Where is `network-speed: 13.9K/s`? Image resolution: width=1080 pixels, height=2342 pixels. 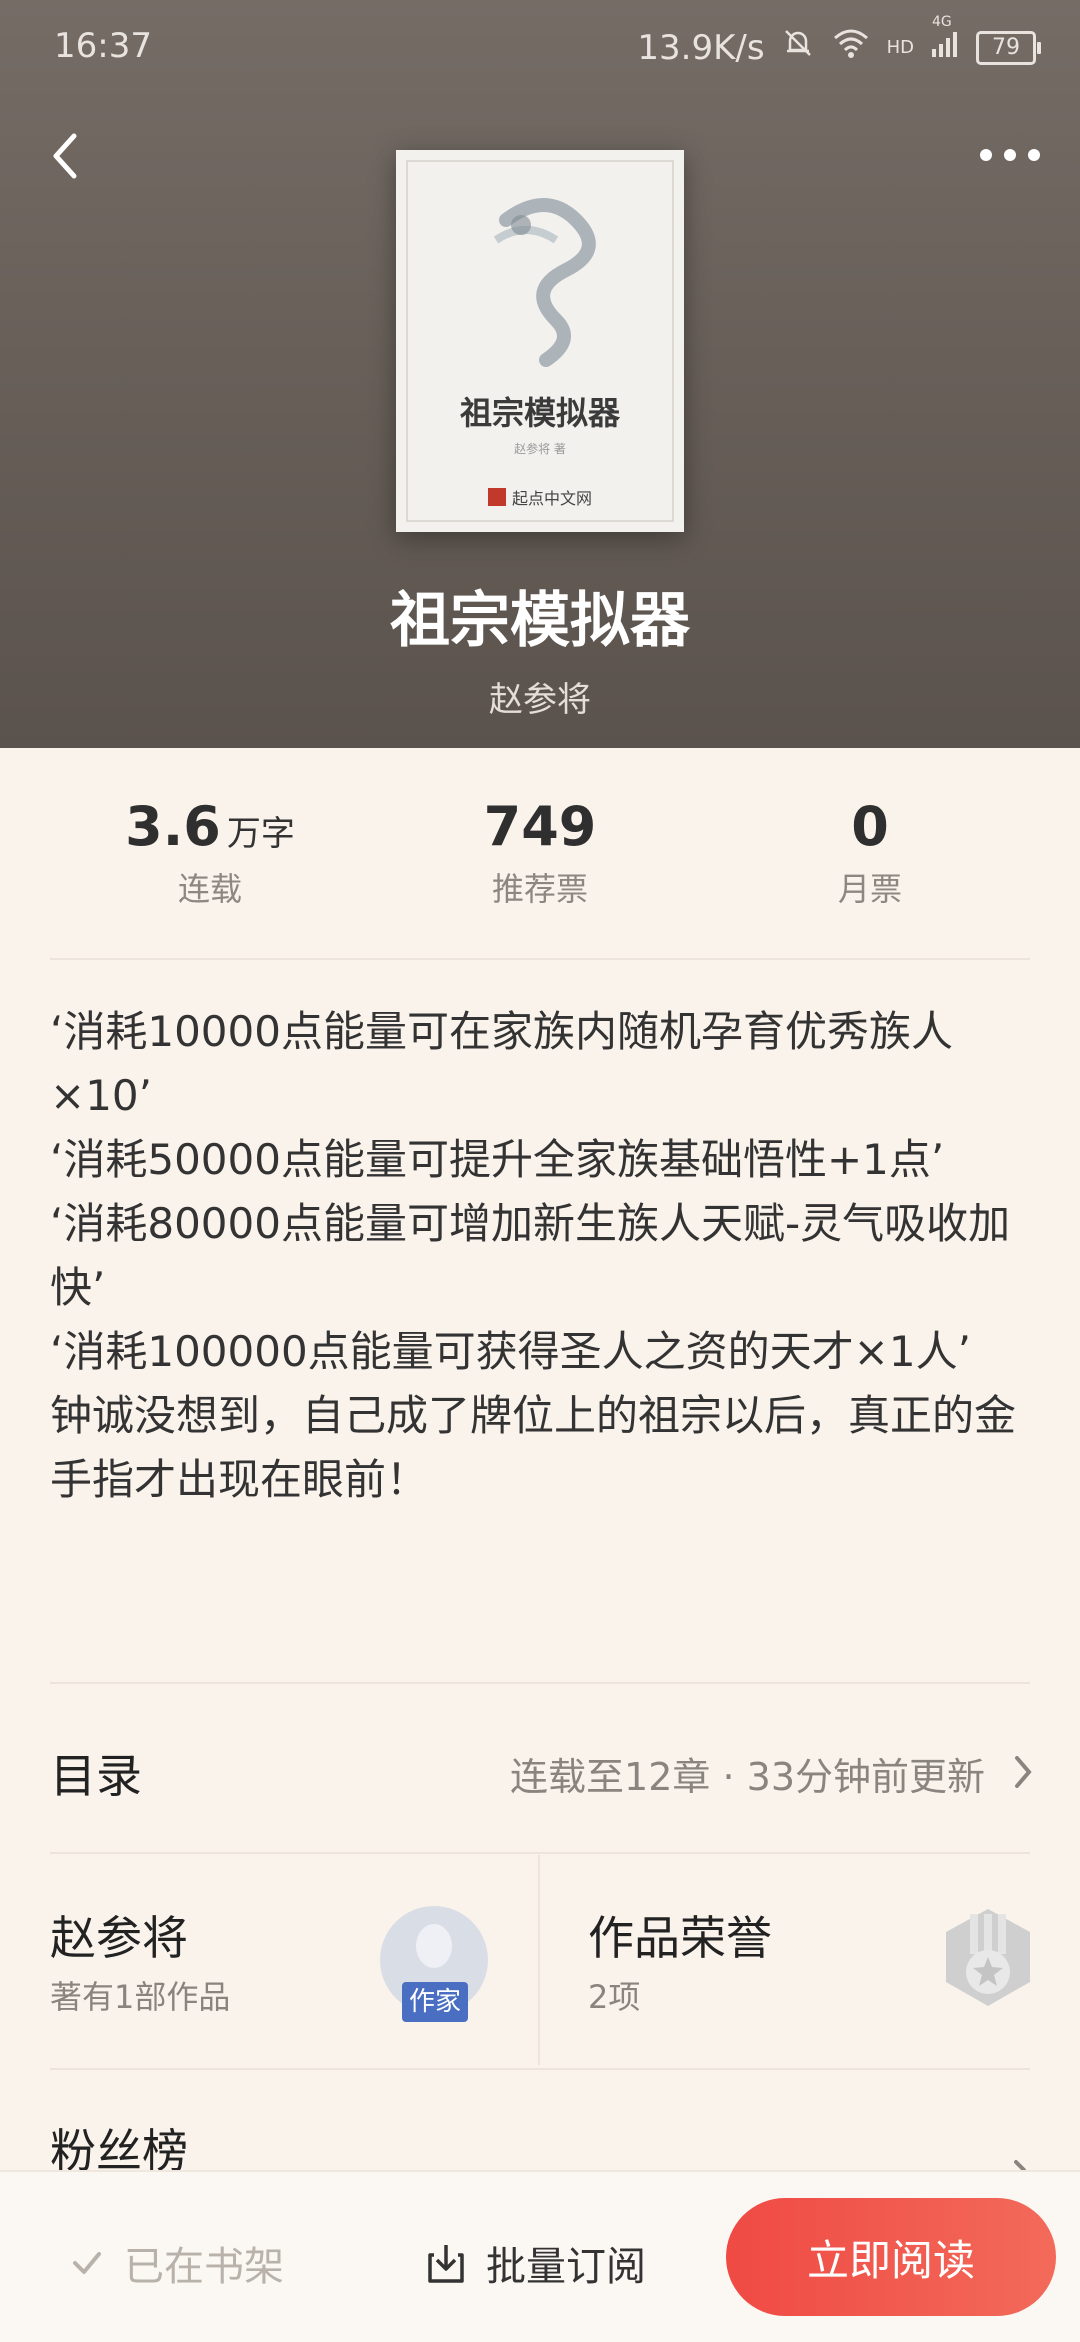 network-speed: 13.9K/s is located at coordinates (701, 47).